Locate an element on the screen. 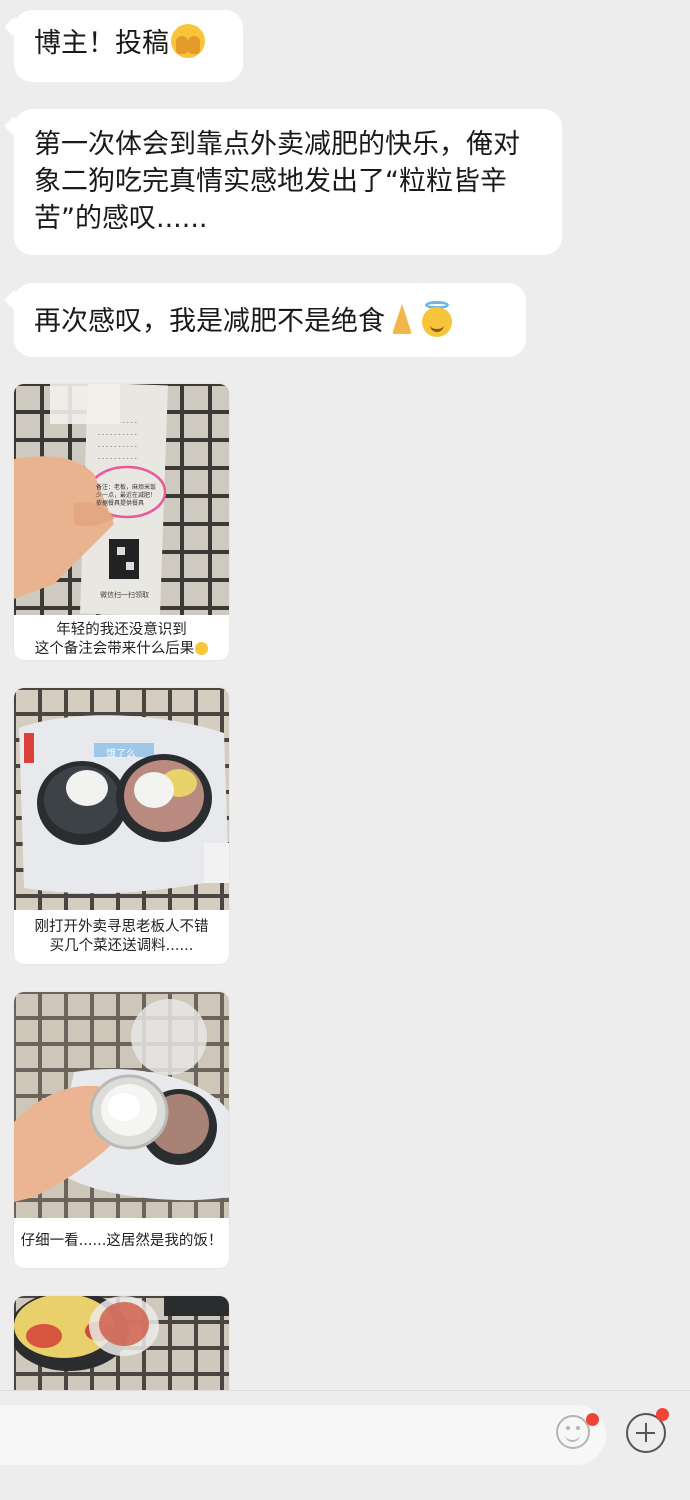  message-bubble: 再次感叹，我是减肥不是绝食 is located at coordinates (265, 320).